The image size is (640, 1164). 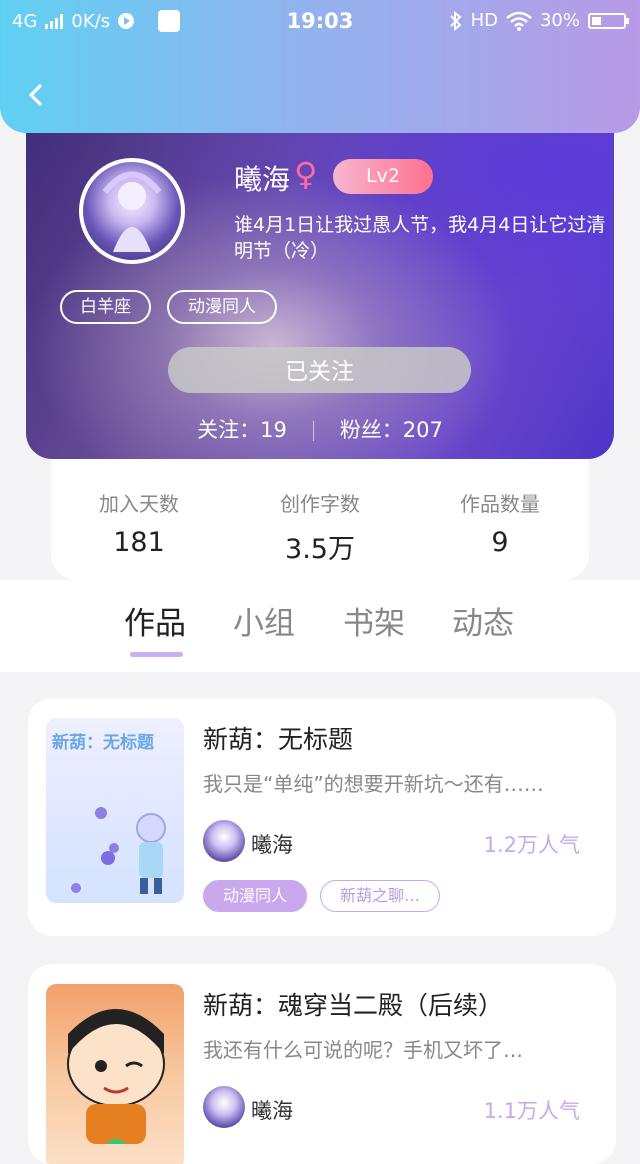 What do you see at coordinates (37, 95) in the screenshot?
I see `back-icon` at bounding box center [37, 95].